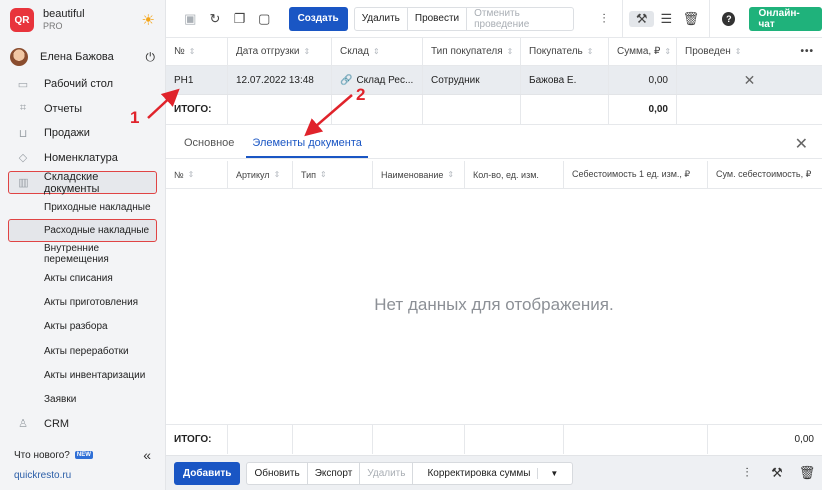  Describe the element at coordinates (148, 20) in the screenshot. I see `theme-sun-icon: ☀` at that location.